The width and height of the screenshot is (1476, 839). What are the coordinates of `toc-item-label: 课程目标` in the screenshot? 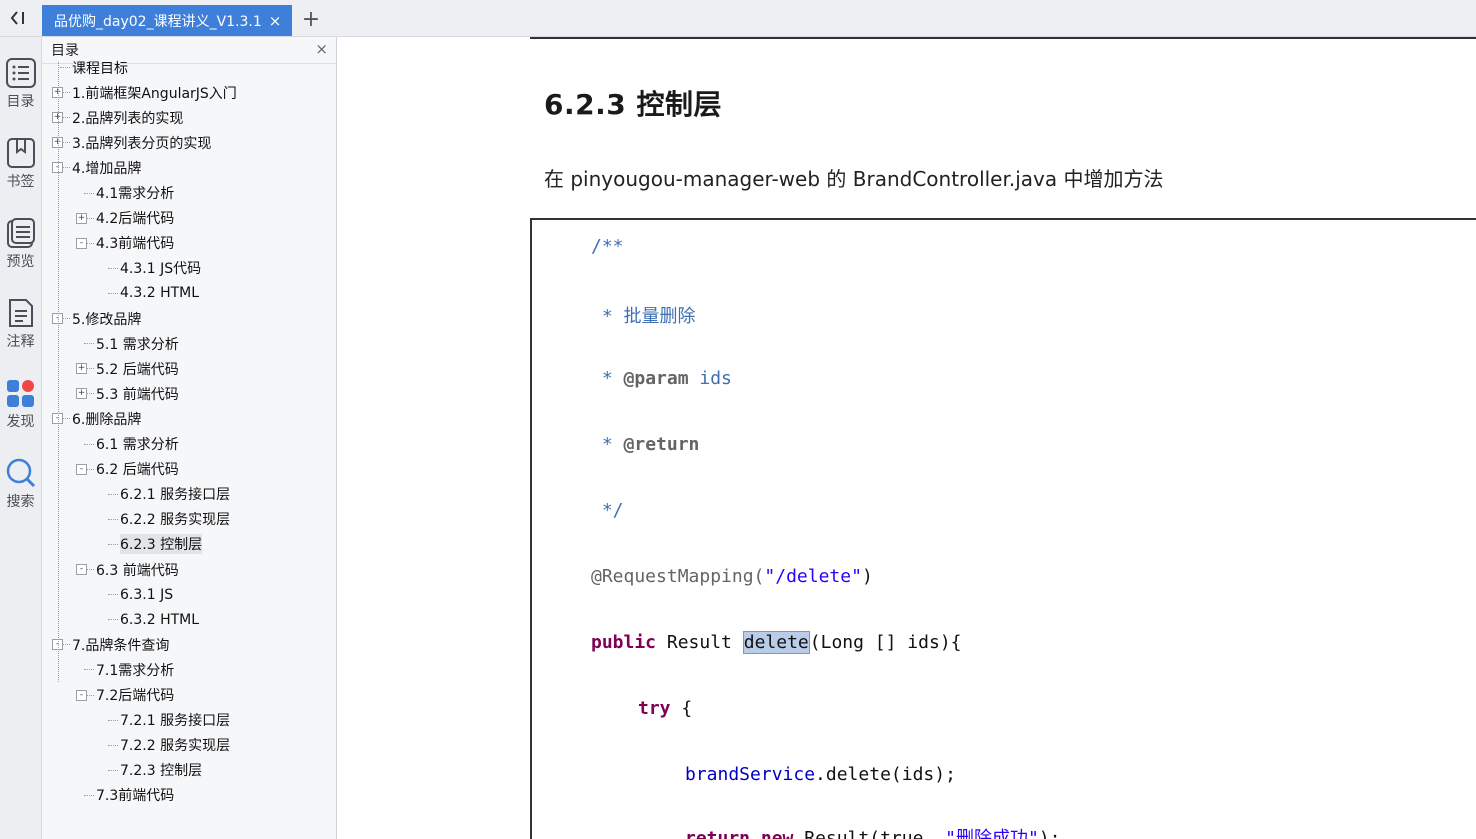 It's located at (100, 68).